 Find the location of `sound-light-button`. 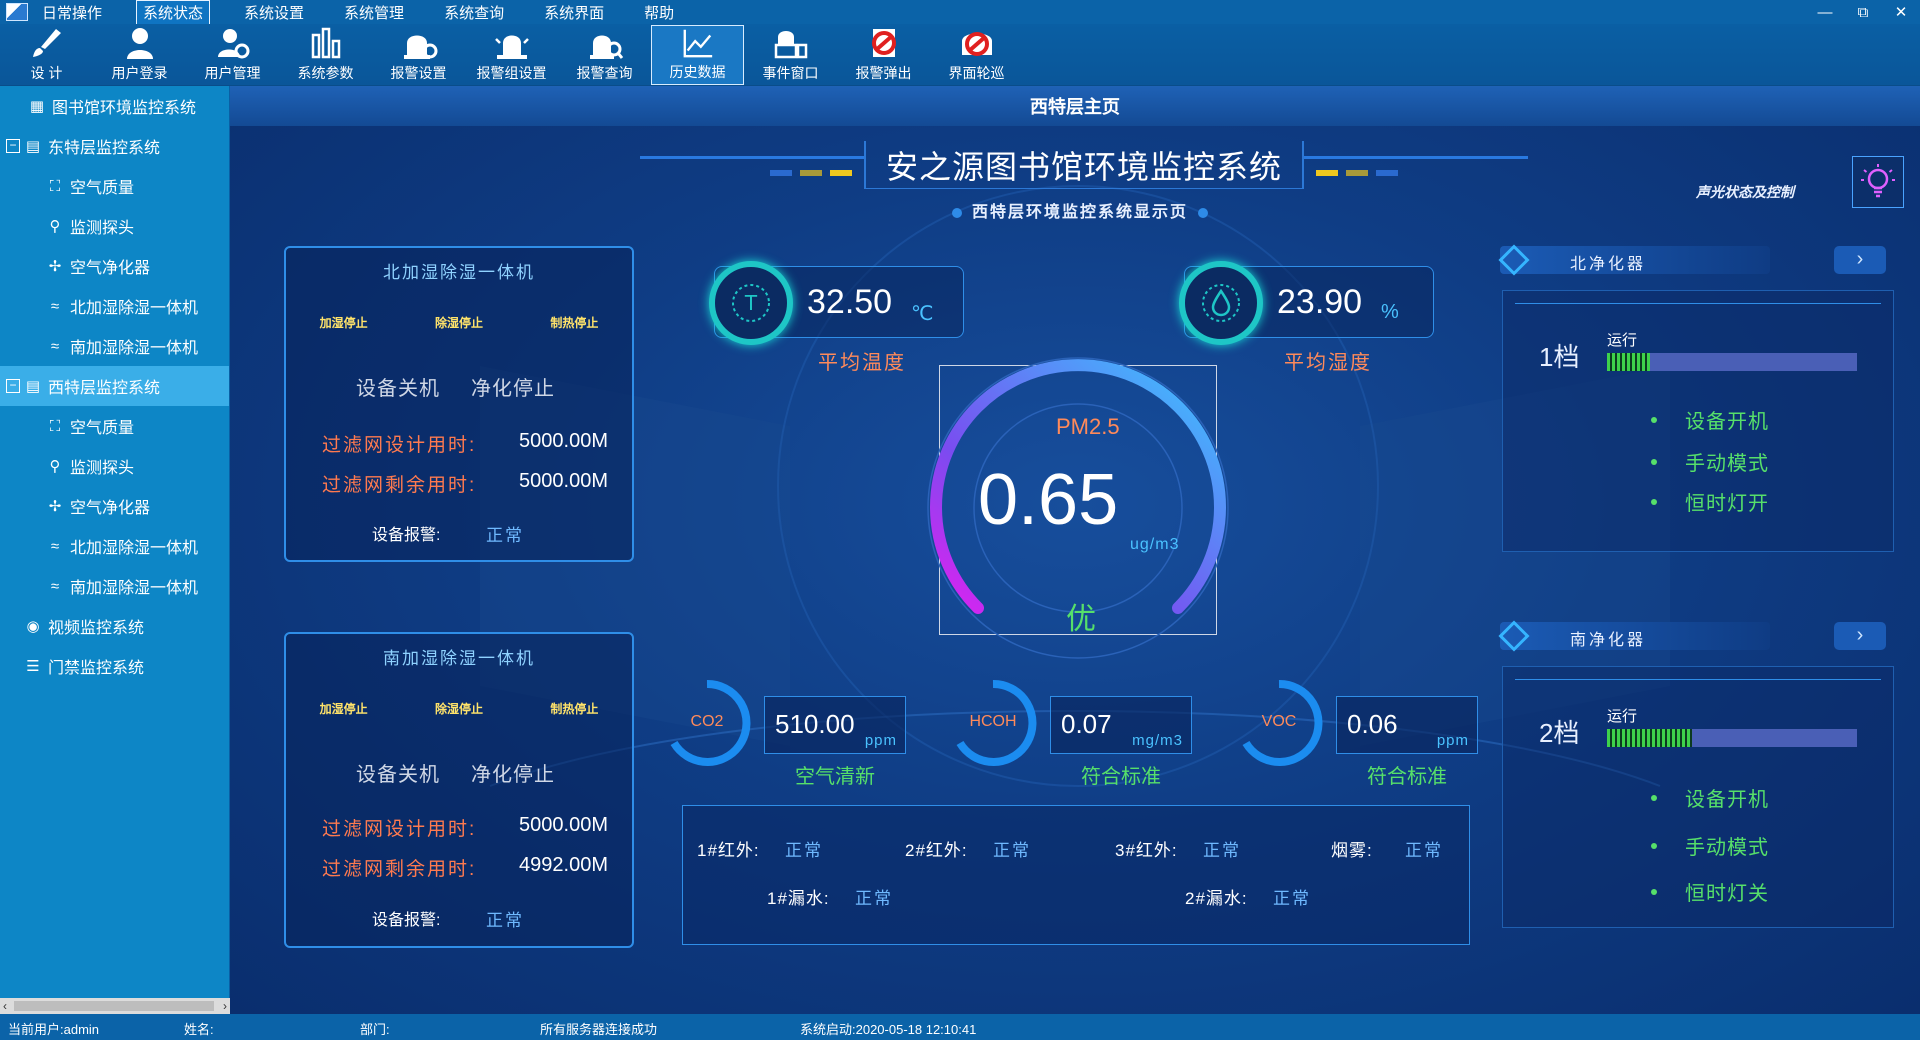

sound-light-button is located at coordinates (1878, 182).